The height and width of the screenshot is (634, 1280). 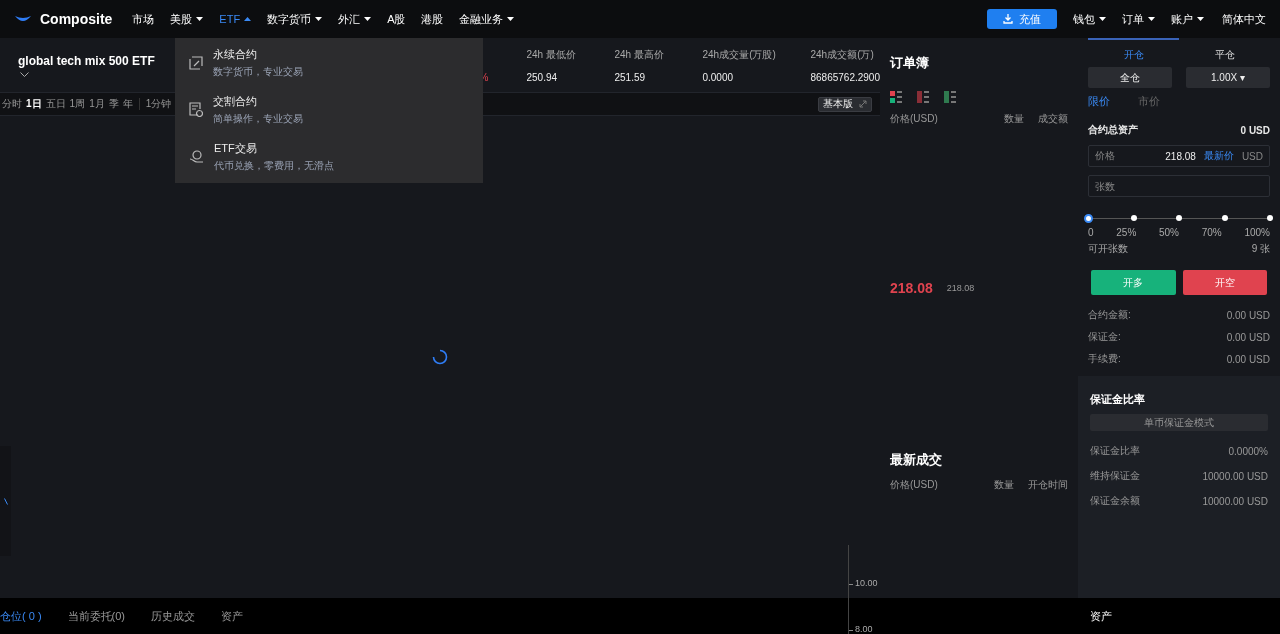 I want to click on expand-icon, so click(x=863, y=104).